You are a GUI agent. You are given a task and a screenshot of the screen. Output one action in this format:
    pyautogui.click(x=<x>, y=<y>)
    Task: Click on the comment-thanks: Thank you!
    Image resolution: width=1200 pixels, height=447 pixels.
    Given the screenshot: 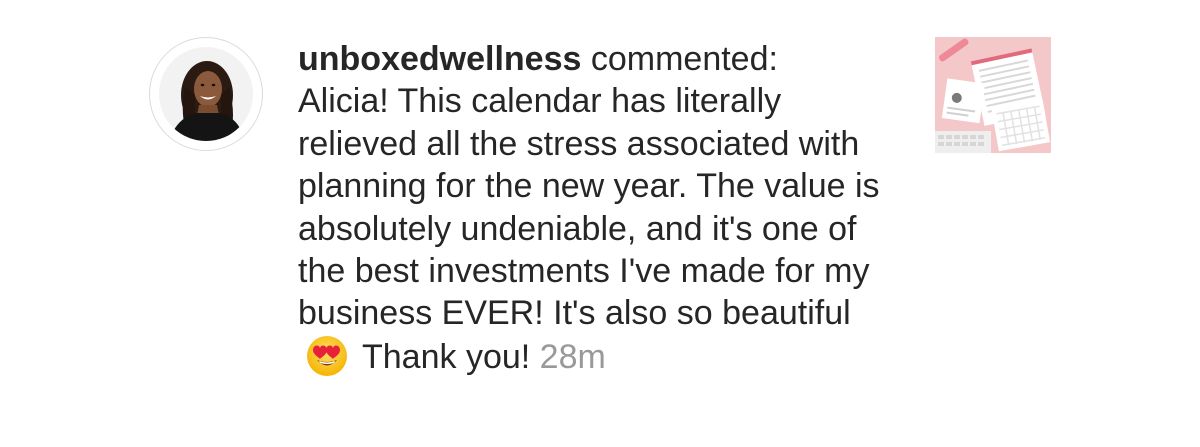 What is the action you would take?
    pyautogui.click(x=446, y=356)
    